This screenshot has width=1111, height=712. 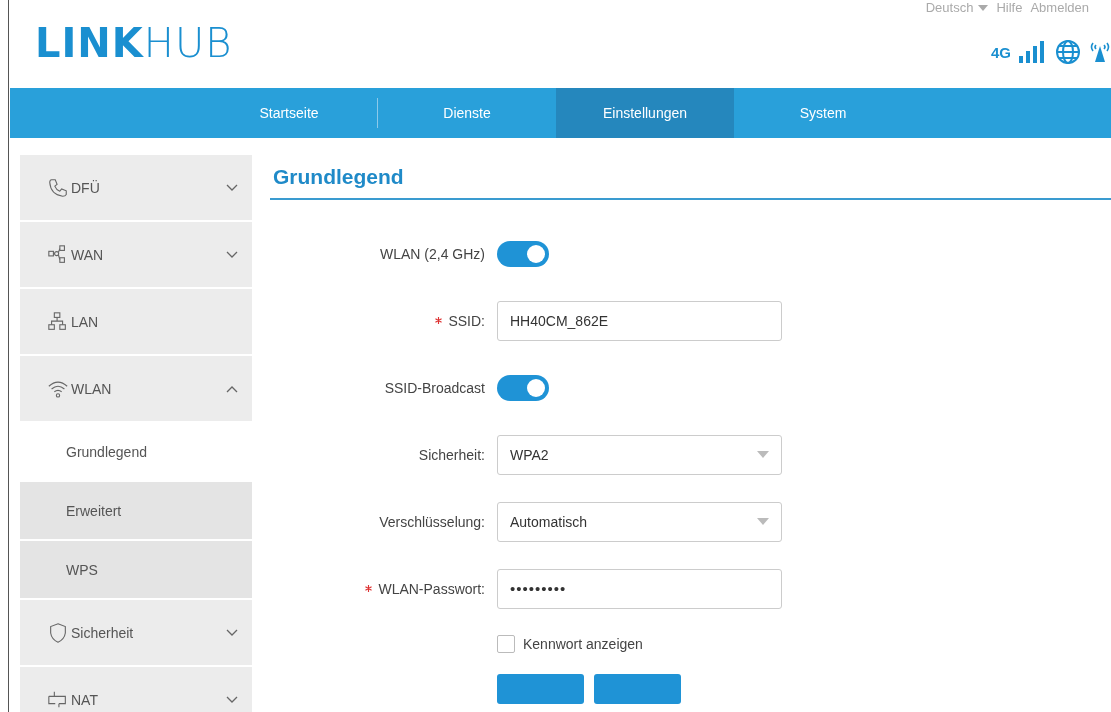 What do you see at coordinates (1001, 52) in the screenshot?
I see `network-type: 4G` at bounding box center [1001, 52].